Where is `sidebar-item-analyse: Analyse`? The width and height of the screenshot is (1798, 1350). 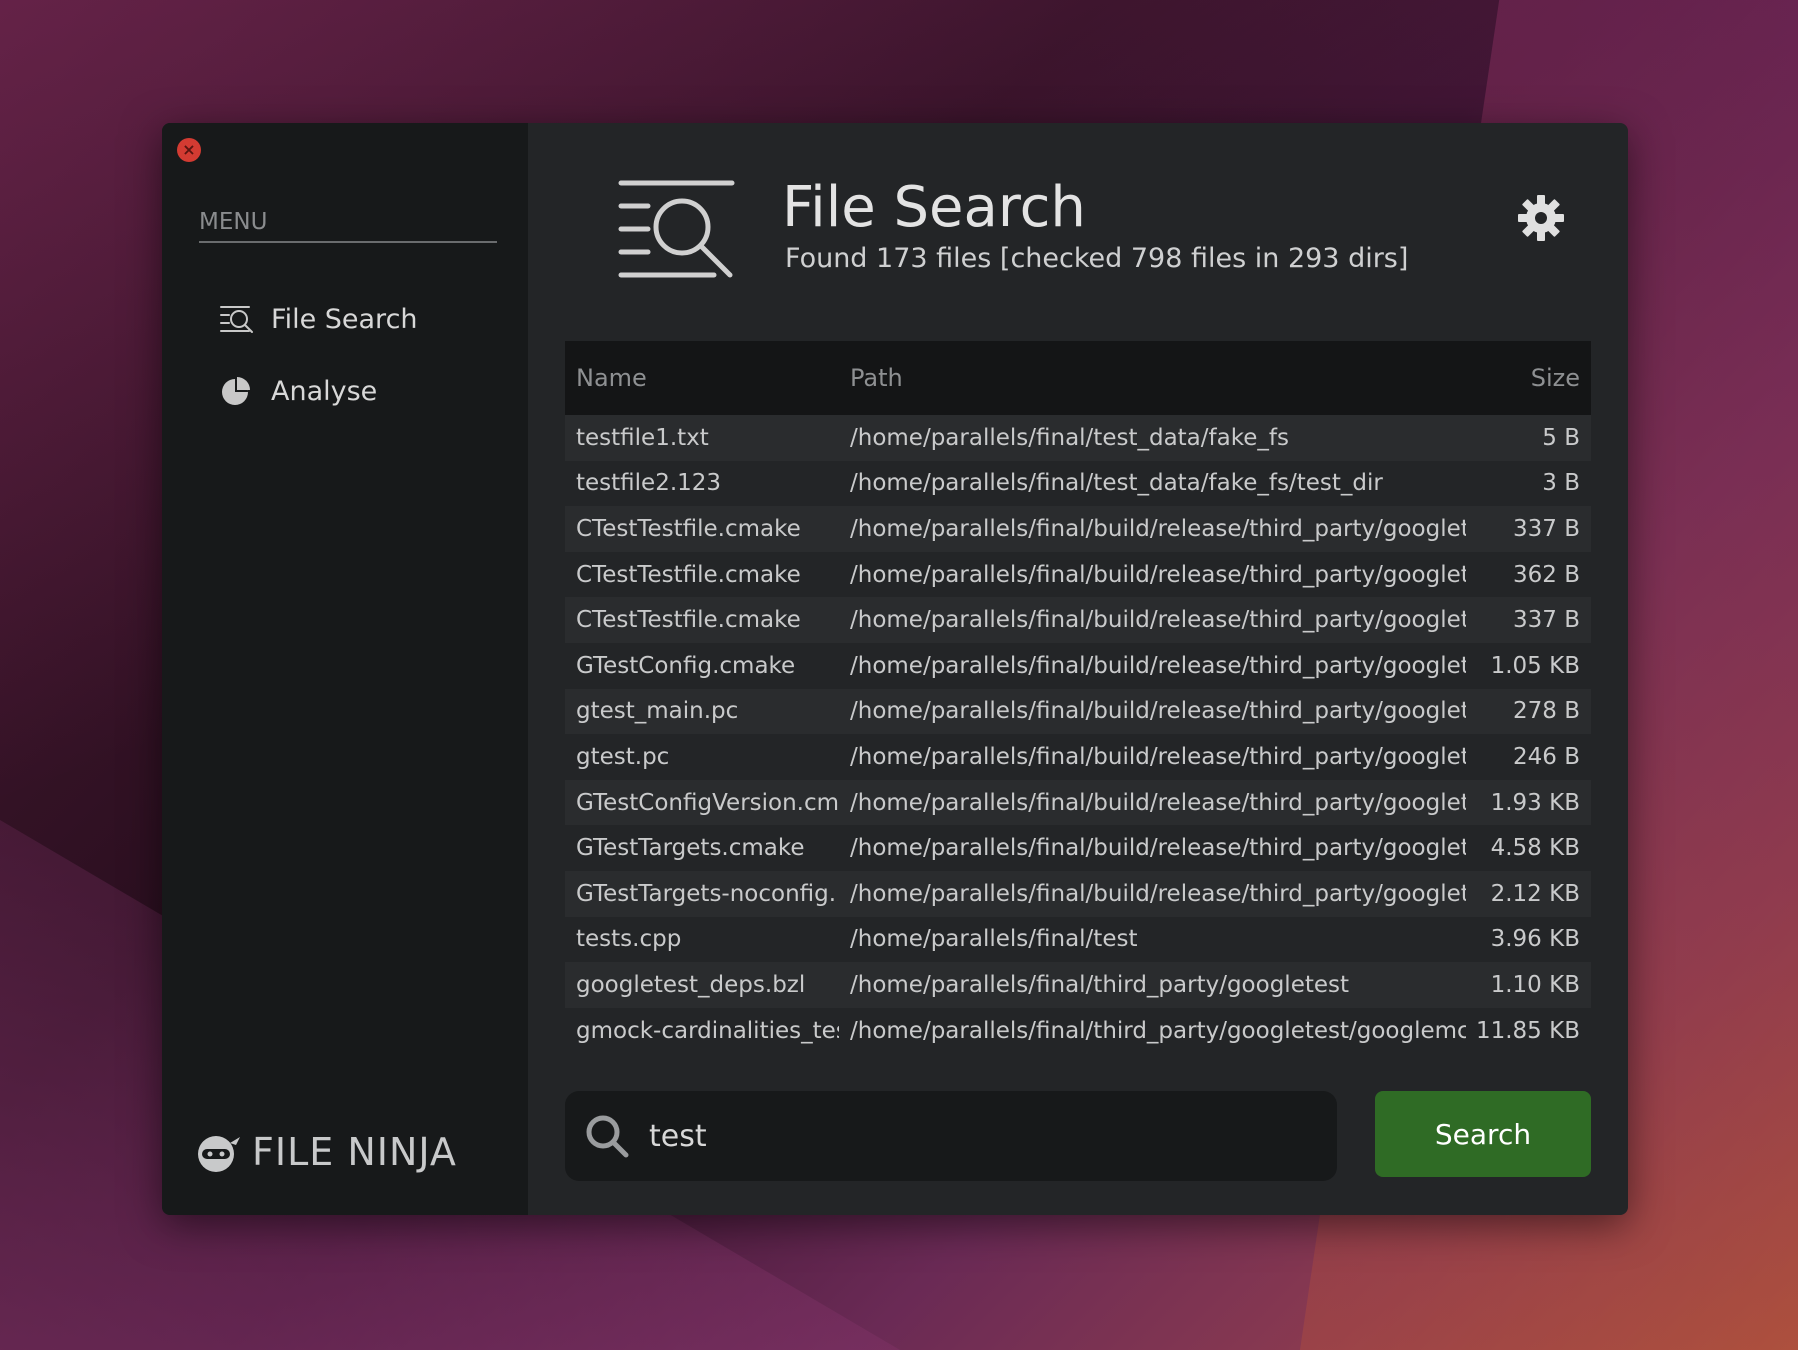 sidebar-item-analyse: Analyse is located at coordinates (298, 391).